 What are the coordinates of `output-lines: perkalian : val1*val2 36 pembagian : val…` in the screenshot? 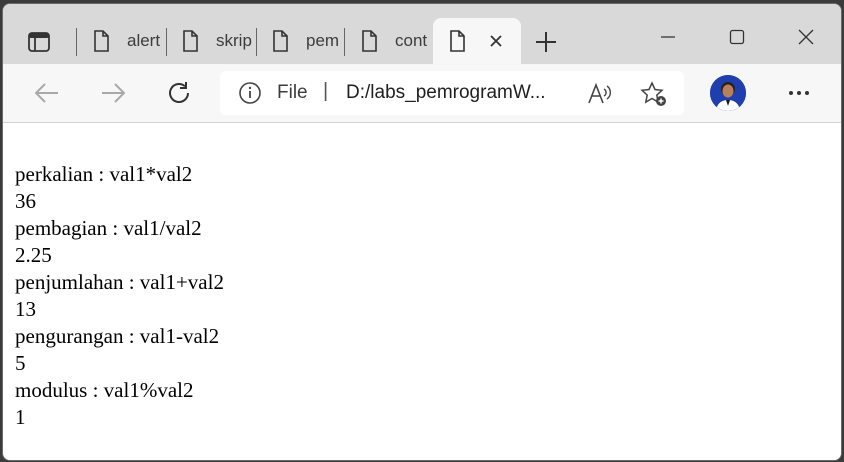 It's located at (119, 296).